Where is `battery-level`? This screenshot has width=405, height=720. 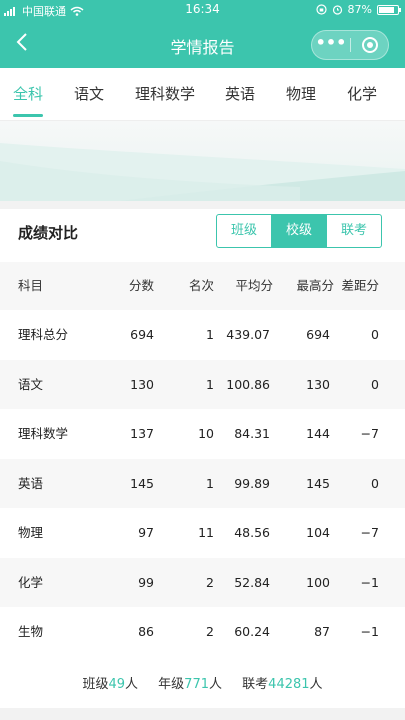 battery-level is located at coordinates (387, 9).